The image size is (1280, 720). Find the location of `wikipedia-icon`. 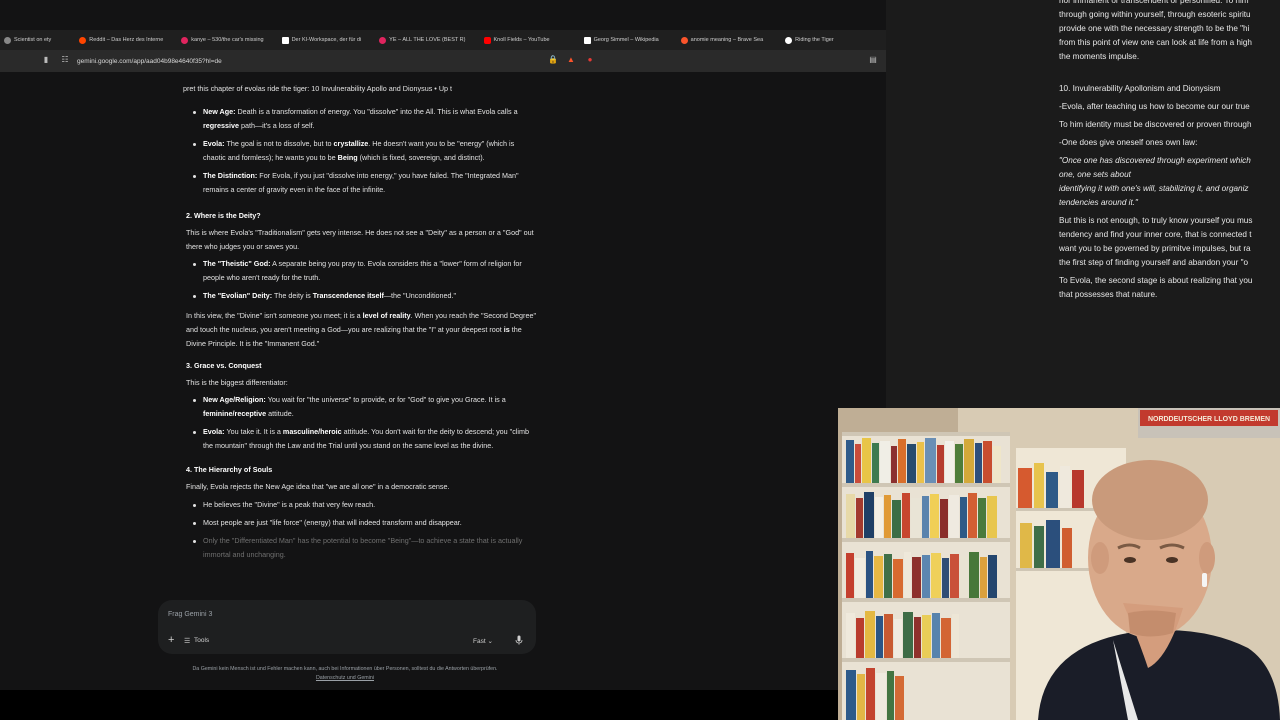

wikipedia-icon is located at coordinates (587, 40).